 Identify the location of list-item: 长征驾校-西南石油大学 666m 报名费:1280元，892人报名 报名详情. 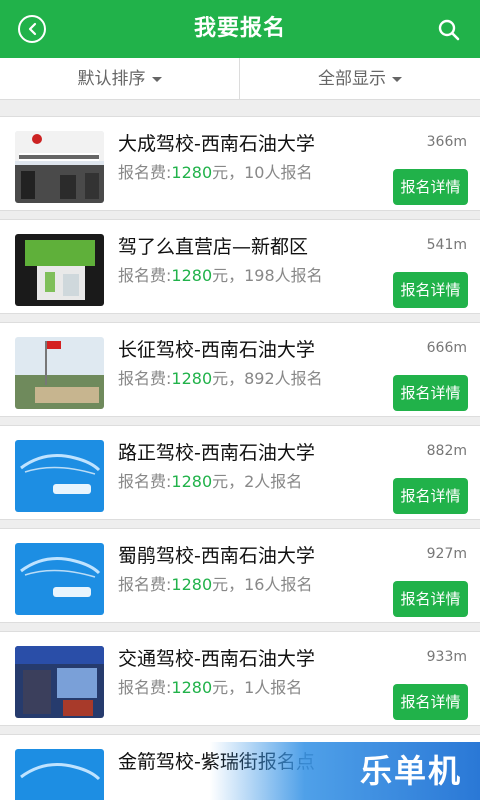
(240, 369).